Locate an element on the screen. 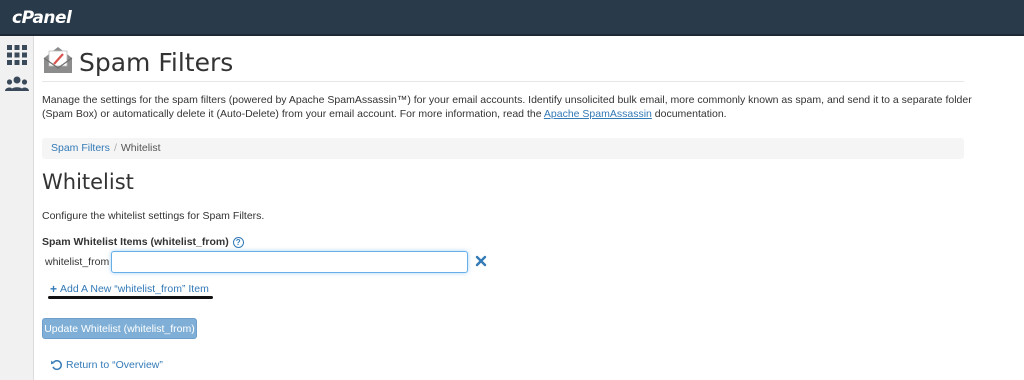  users-icon is located at coordinates (17, 85).